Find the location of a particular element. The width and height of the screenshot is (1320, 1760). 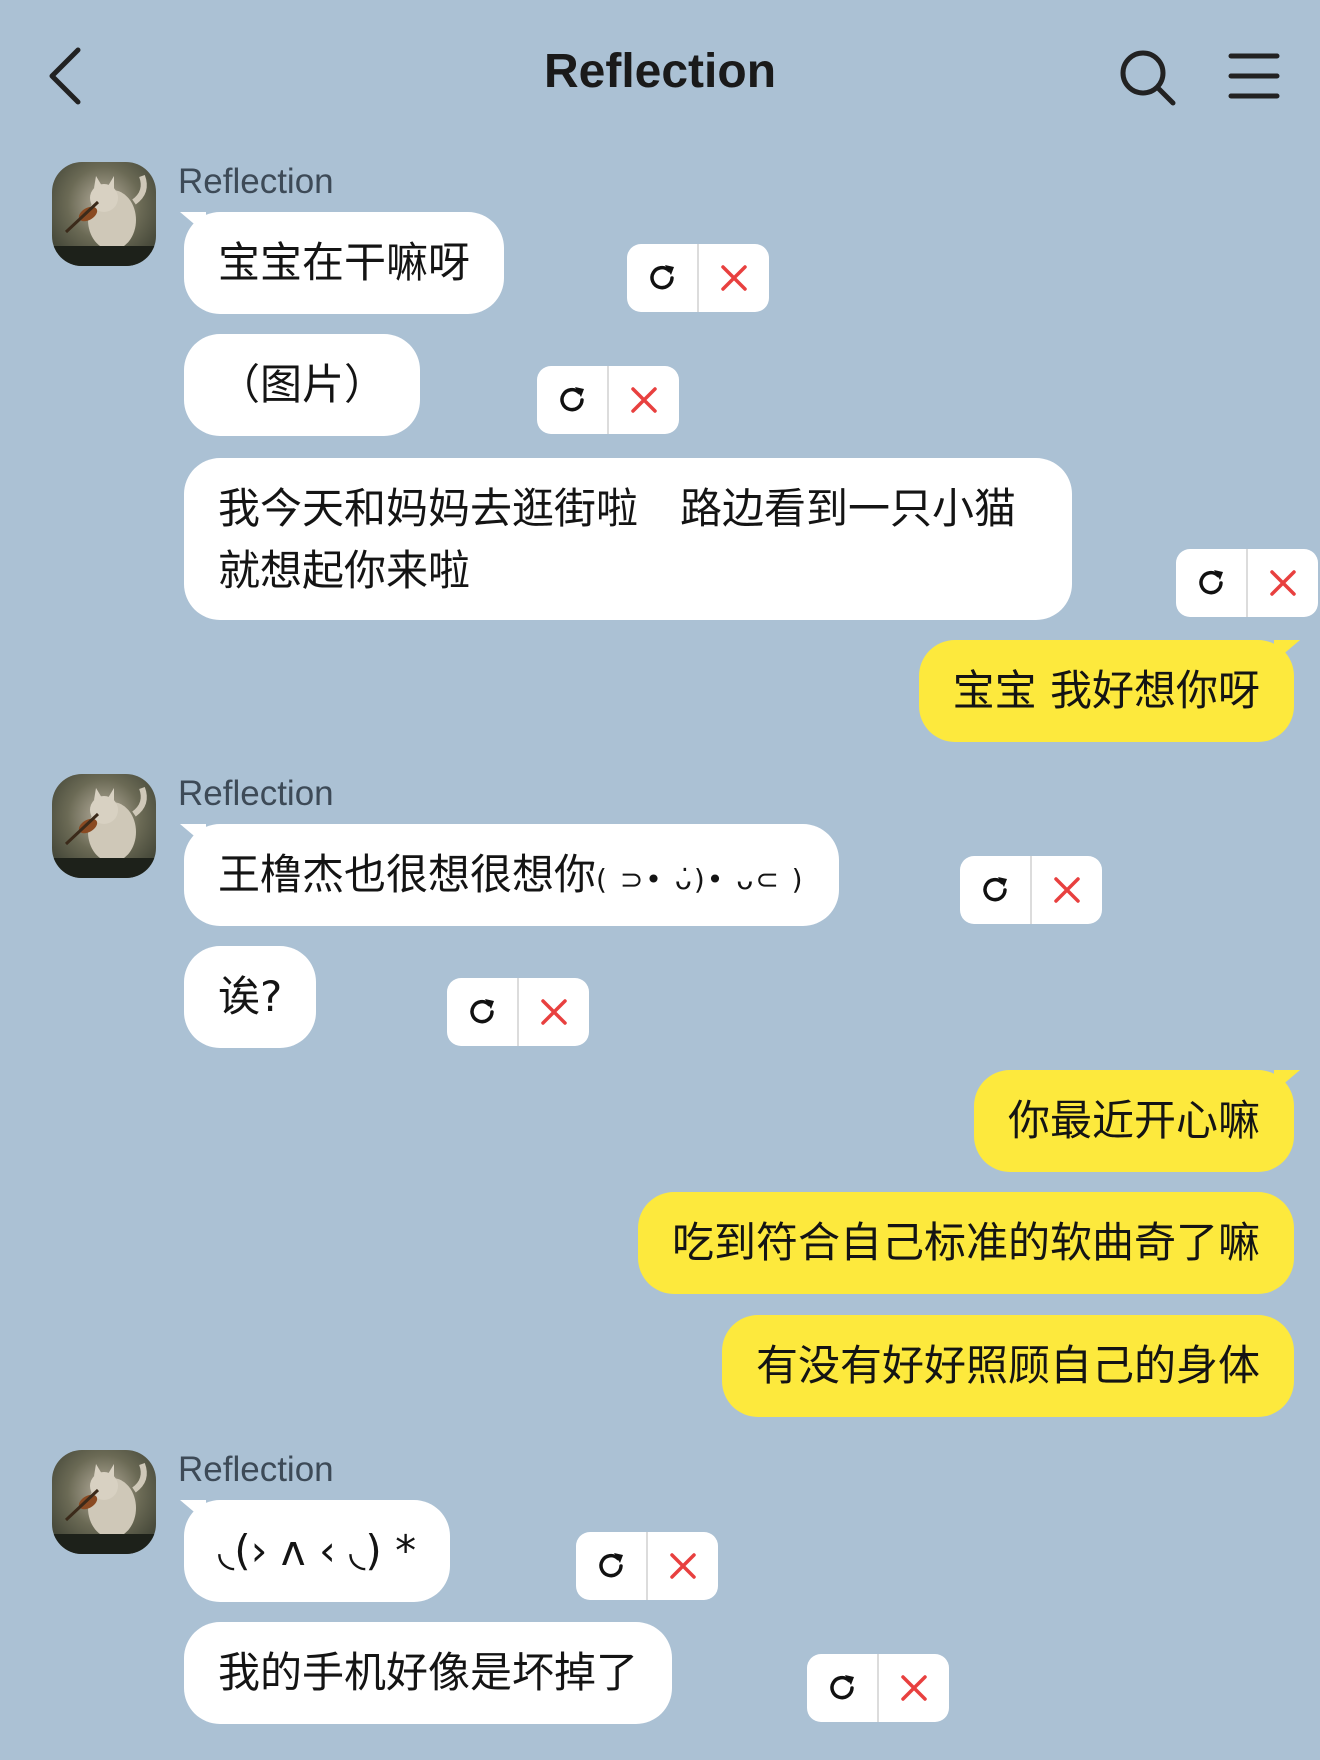

incoming-message: 王橹杰也很想很想你( ⊃• ᴗ̇)• ᴗ⊂ ) is located at coordinates (509, 875).